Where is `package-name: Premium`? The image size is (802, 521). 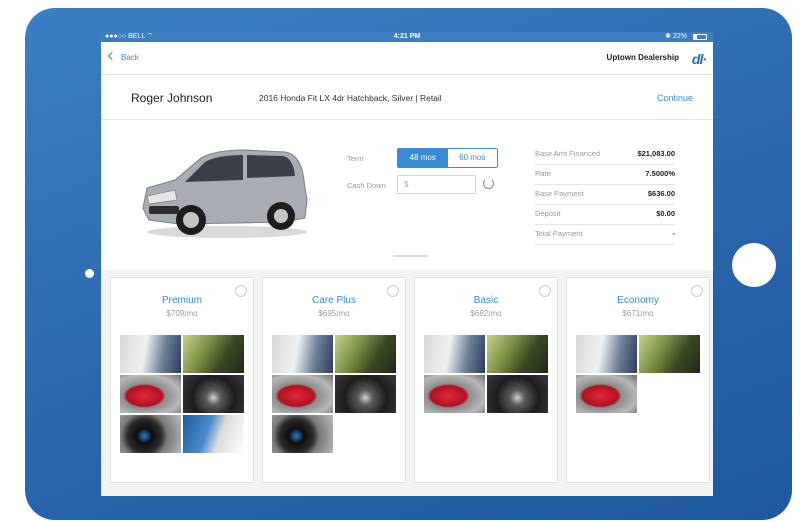 package-name: Premium is located at coordinates (181, 300).